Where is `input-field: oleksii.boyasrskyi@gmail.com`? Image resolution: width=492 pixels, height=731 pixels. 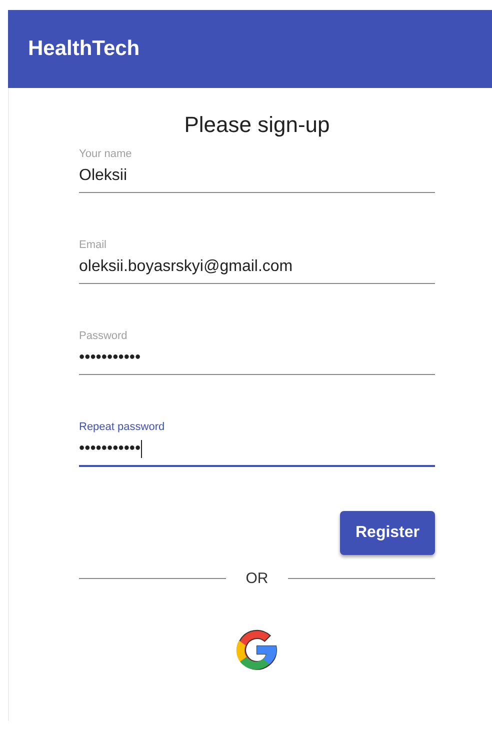 input-field: oleksii.boyasrskyi@gmail.com is located at coordinates (257, 270).